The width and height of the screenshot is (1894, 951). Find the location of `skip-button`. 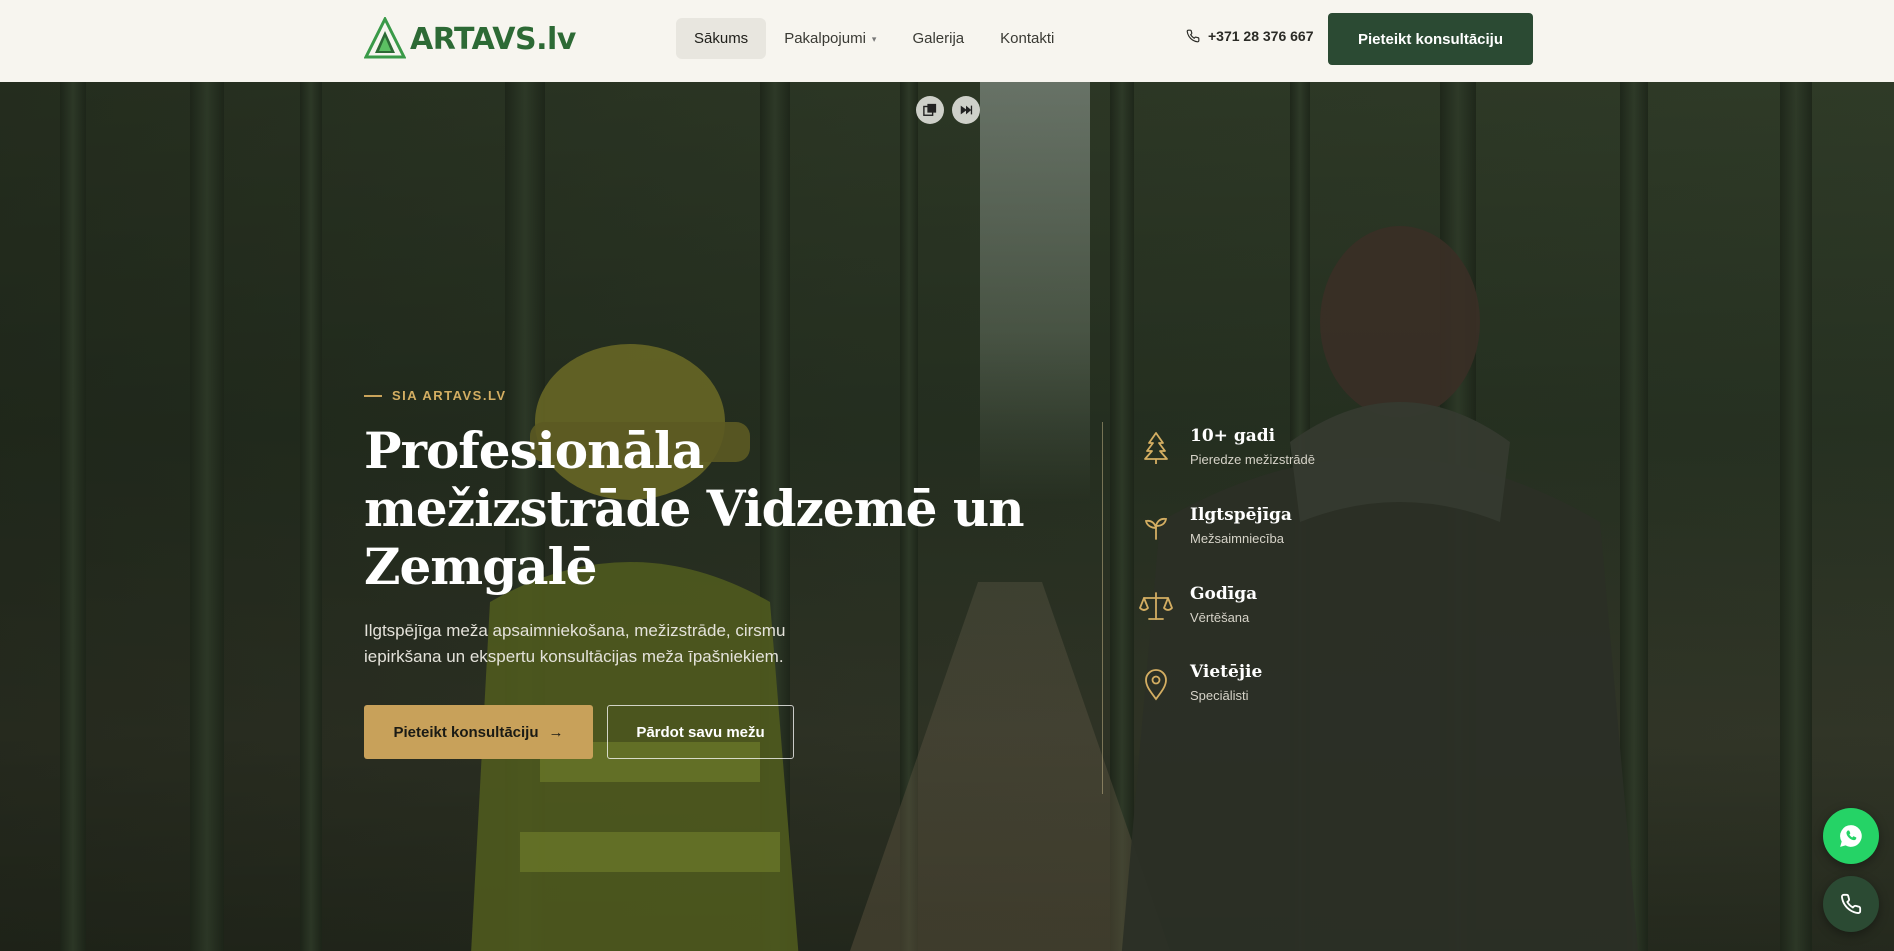

skip-button is located at coordinates (966, 110).